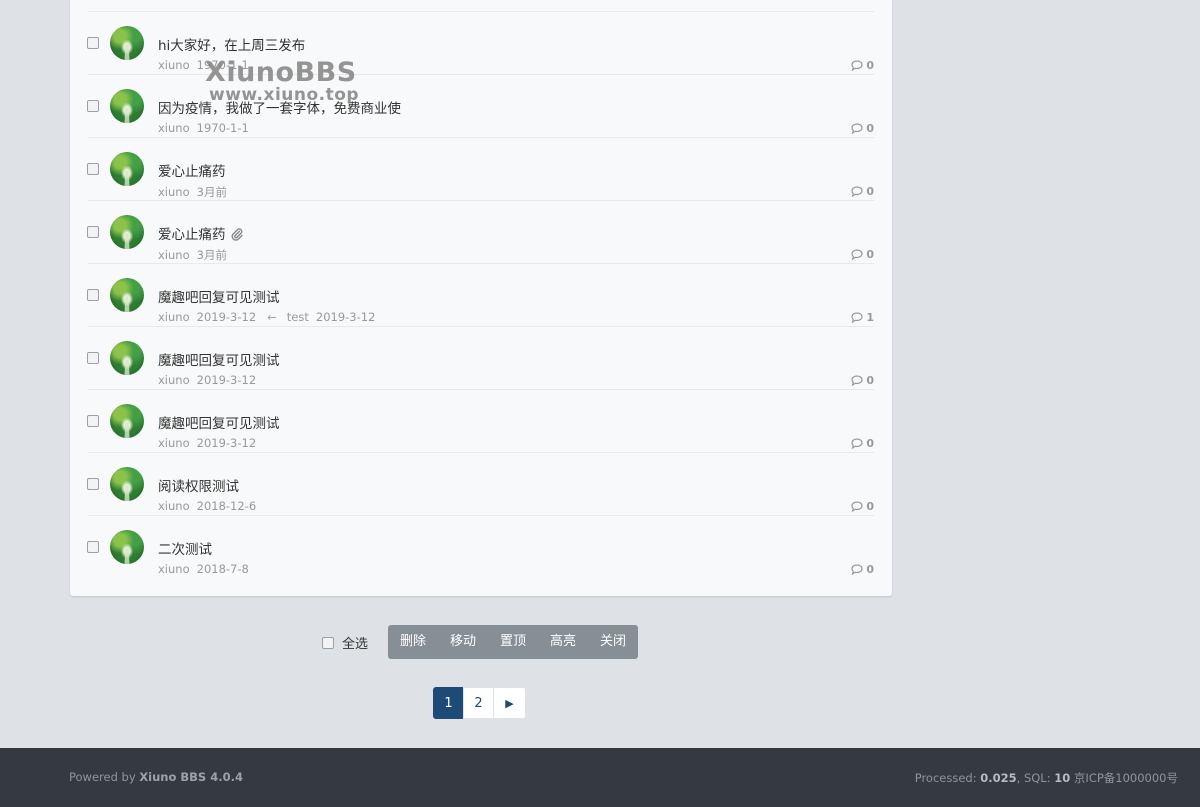 The width and height of the screenshot is (1200, 807). I want to click on highlight-button: 高亮, so click(563, 642).